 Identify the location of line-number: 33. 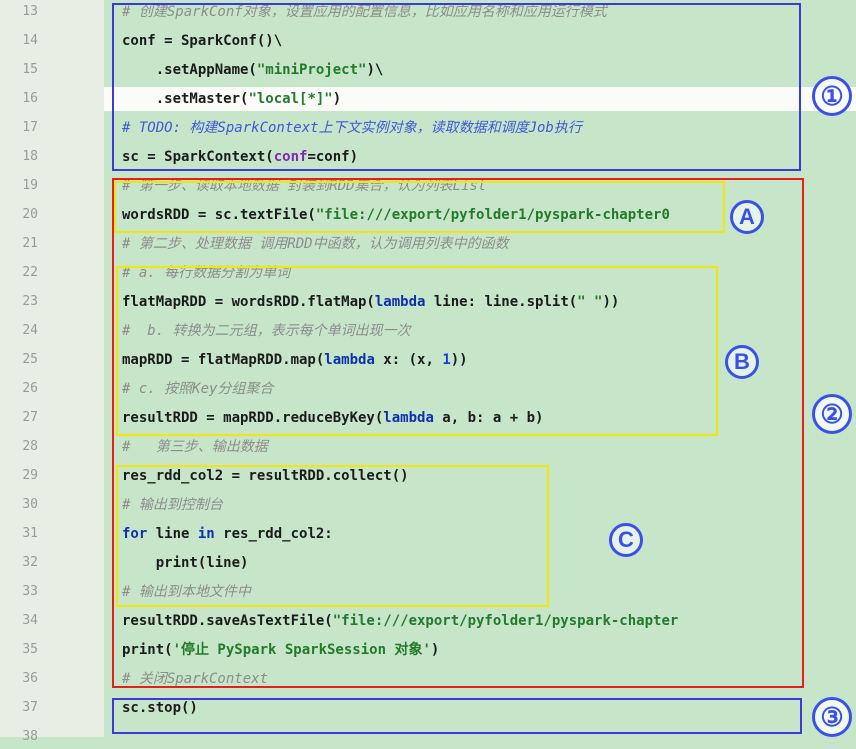
(30, 591).